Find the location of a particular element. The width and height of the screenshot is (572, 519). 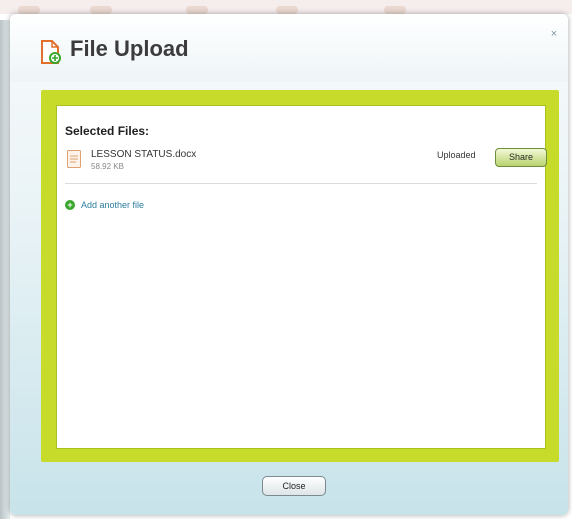

document-icon is located at coordinates (74, 159).